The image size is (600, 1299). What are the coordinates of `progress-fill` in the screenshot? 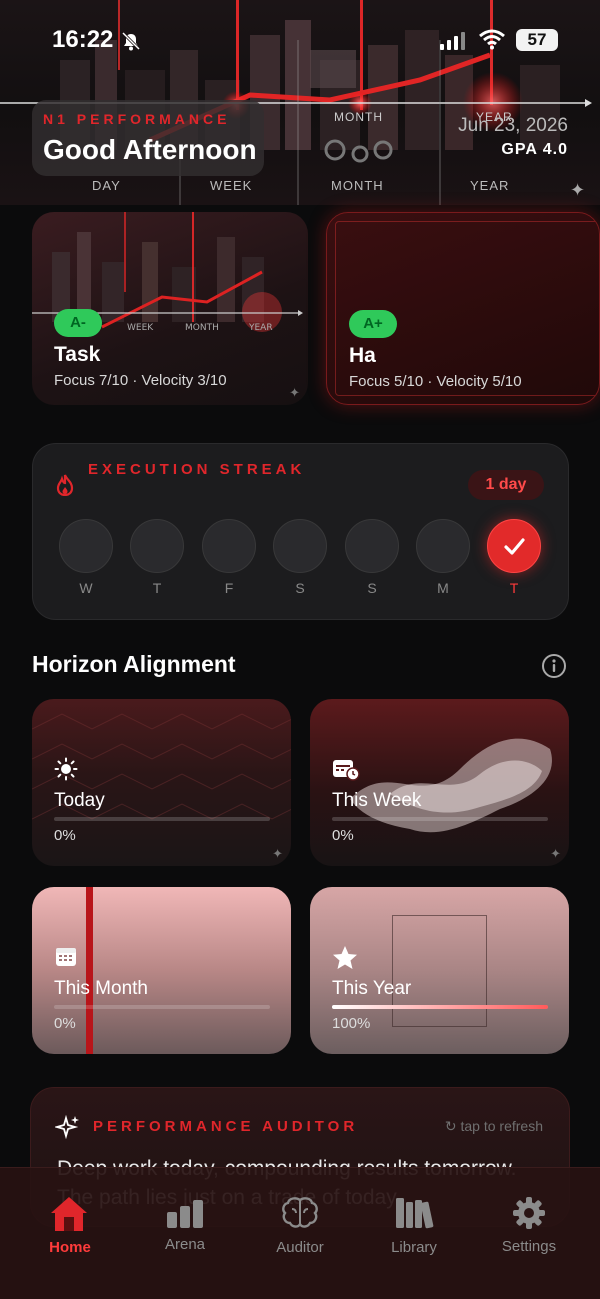 It's located at (440, 1007).